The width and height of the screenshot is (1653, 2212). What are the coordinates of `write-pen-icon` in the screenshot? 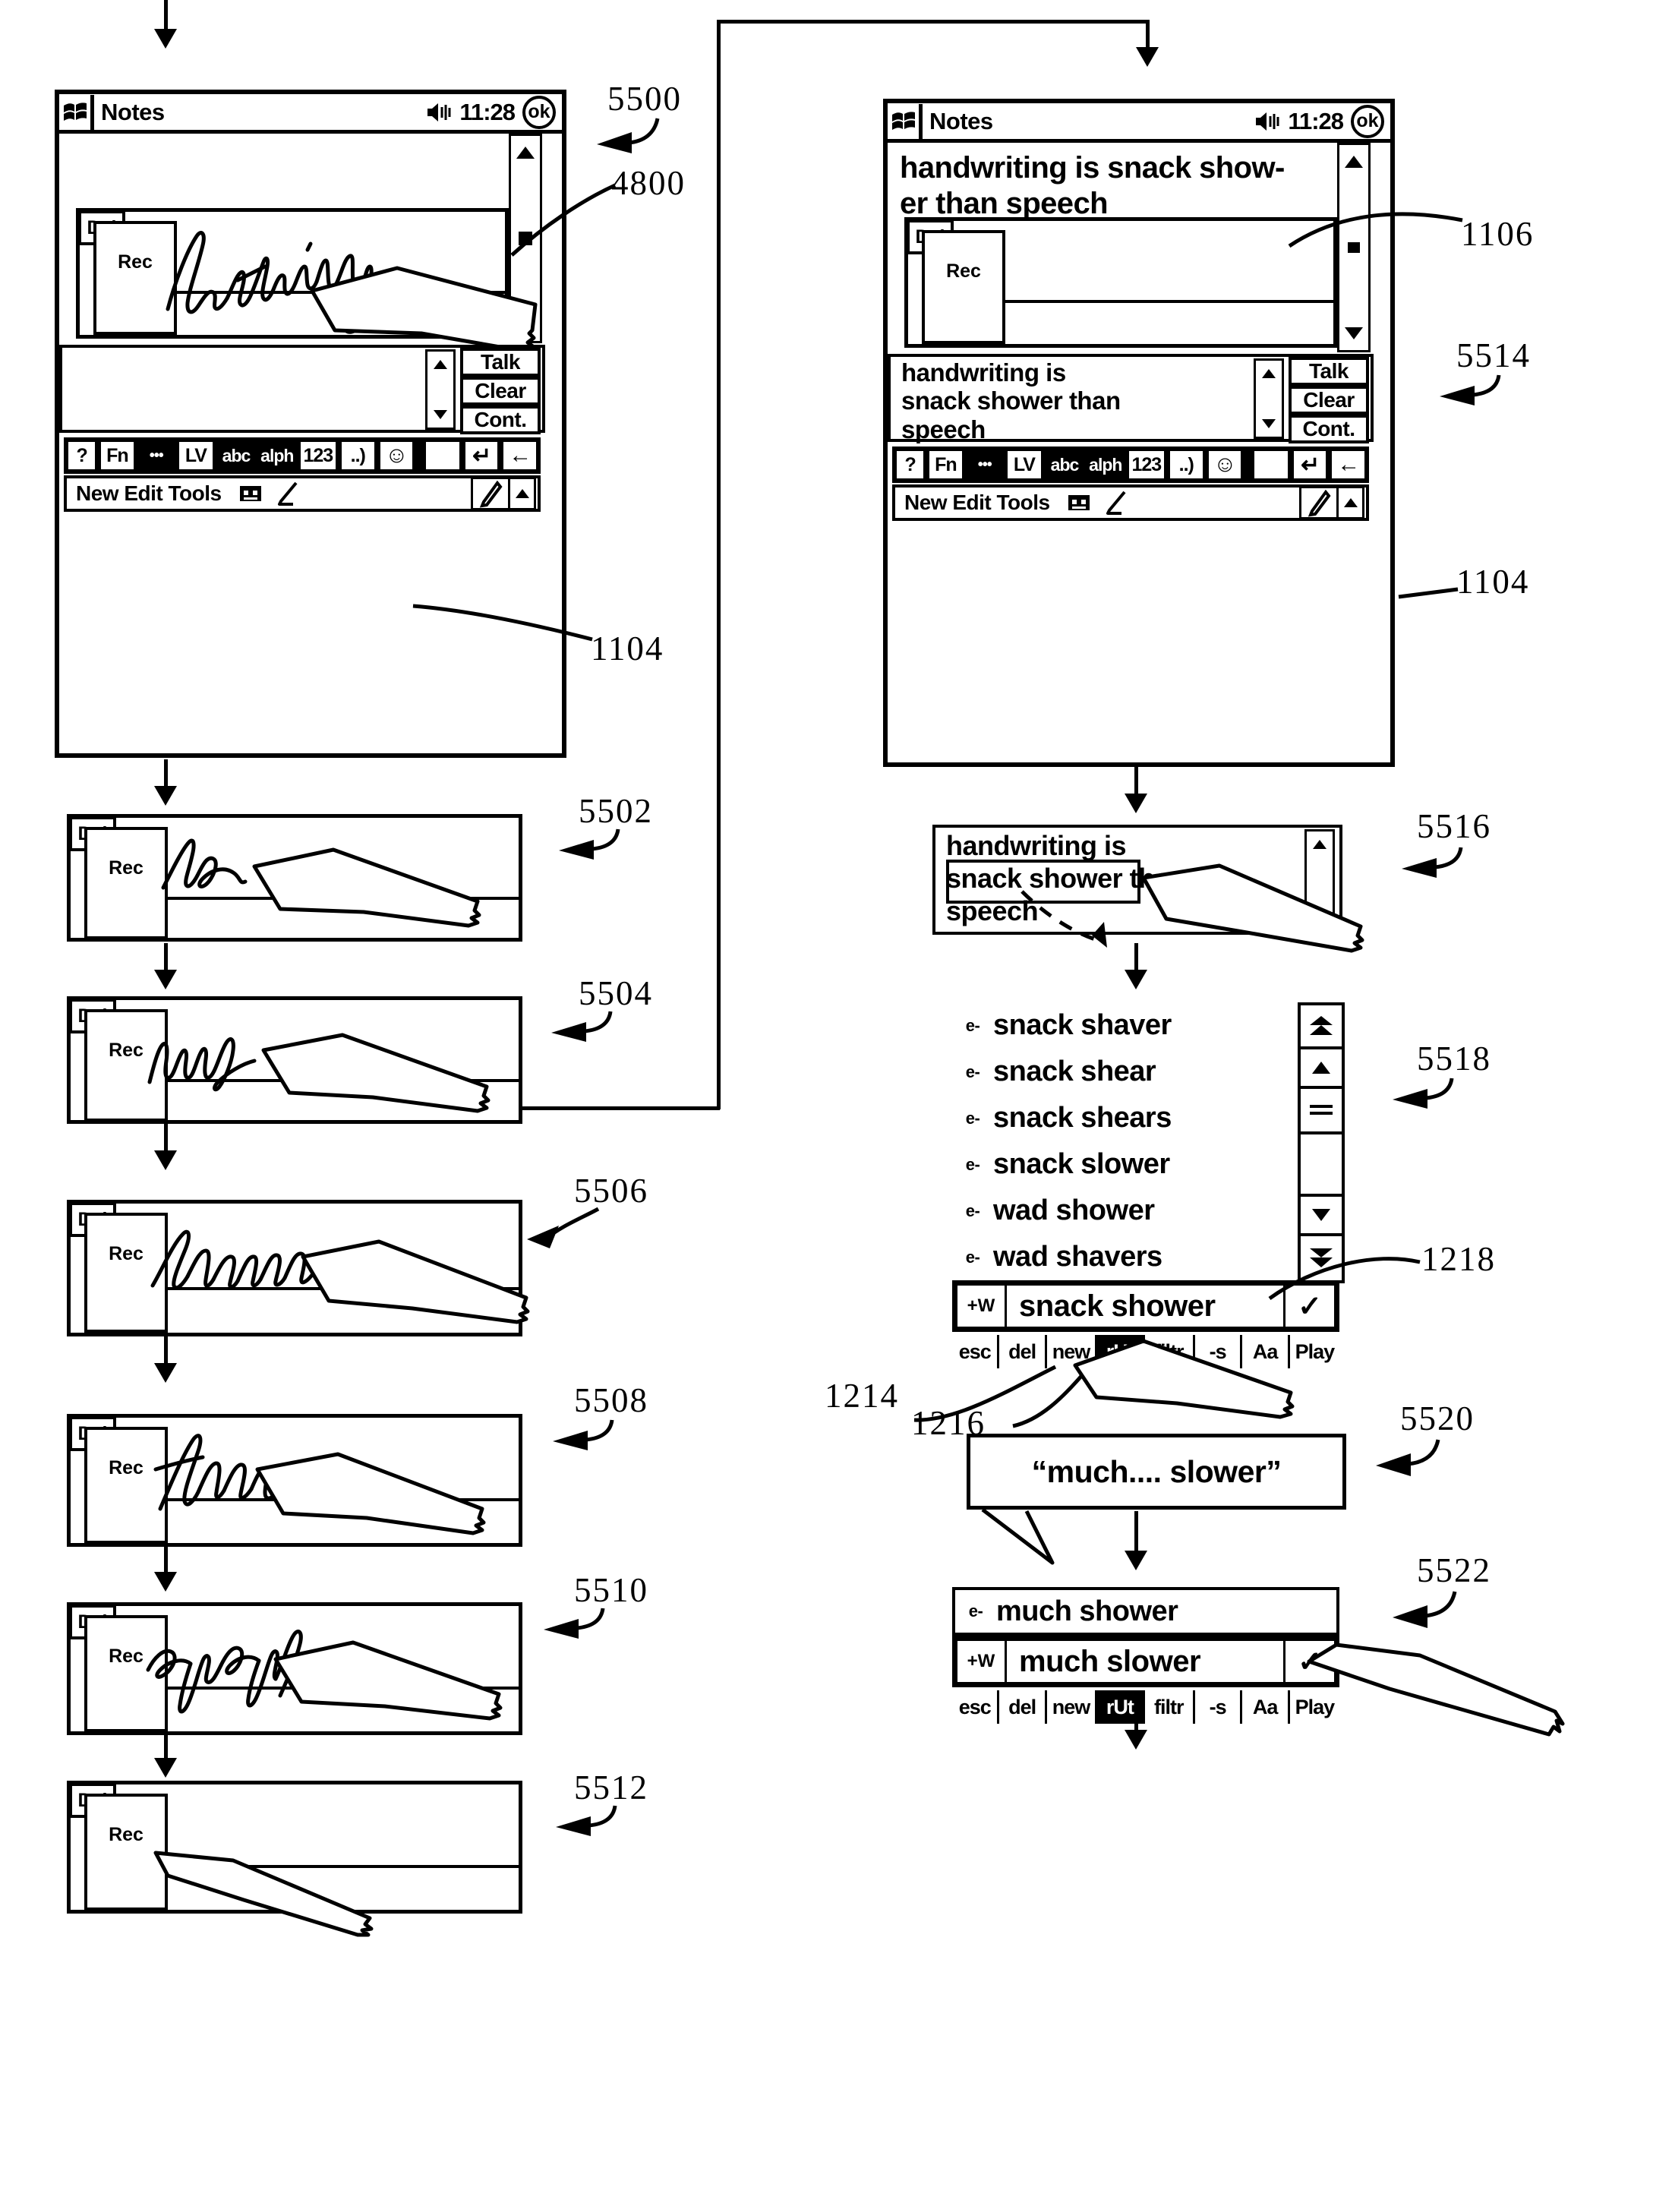 It's located at (1331, 502).